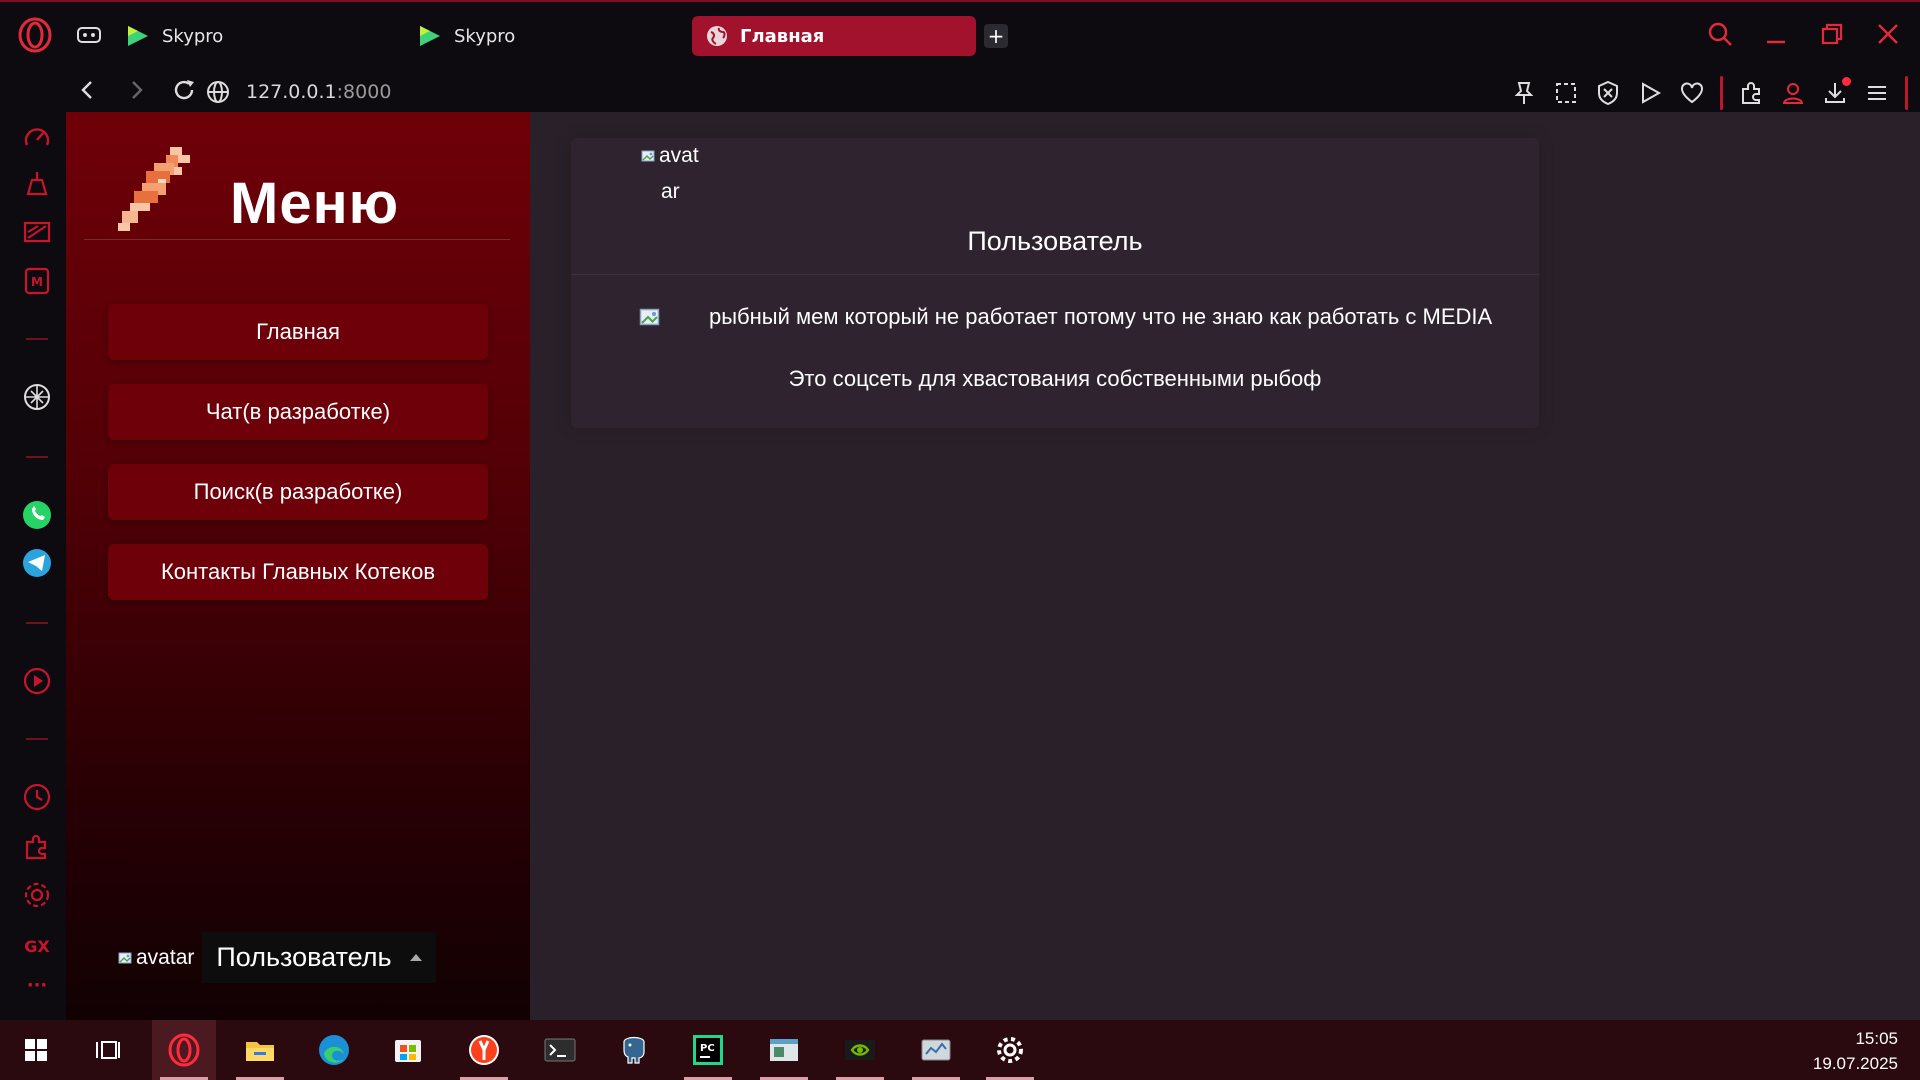 Image resolution: width=1920 pixels, height=1080 pixels. I want to click on system-clock: 15:05 19.07.2025, so click(1855, 1051).